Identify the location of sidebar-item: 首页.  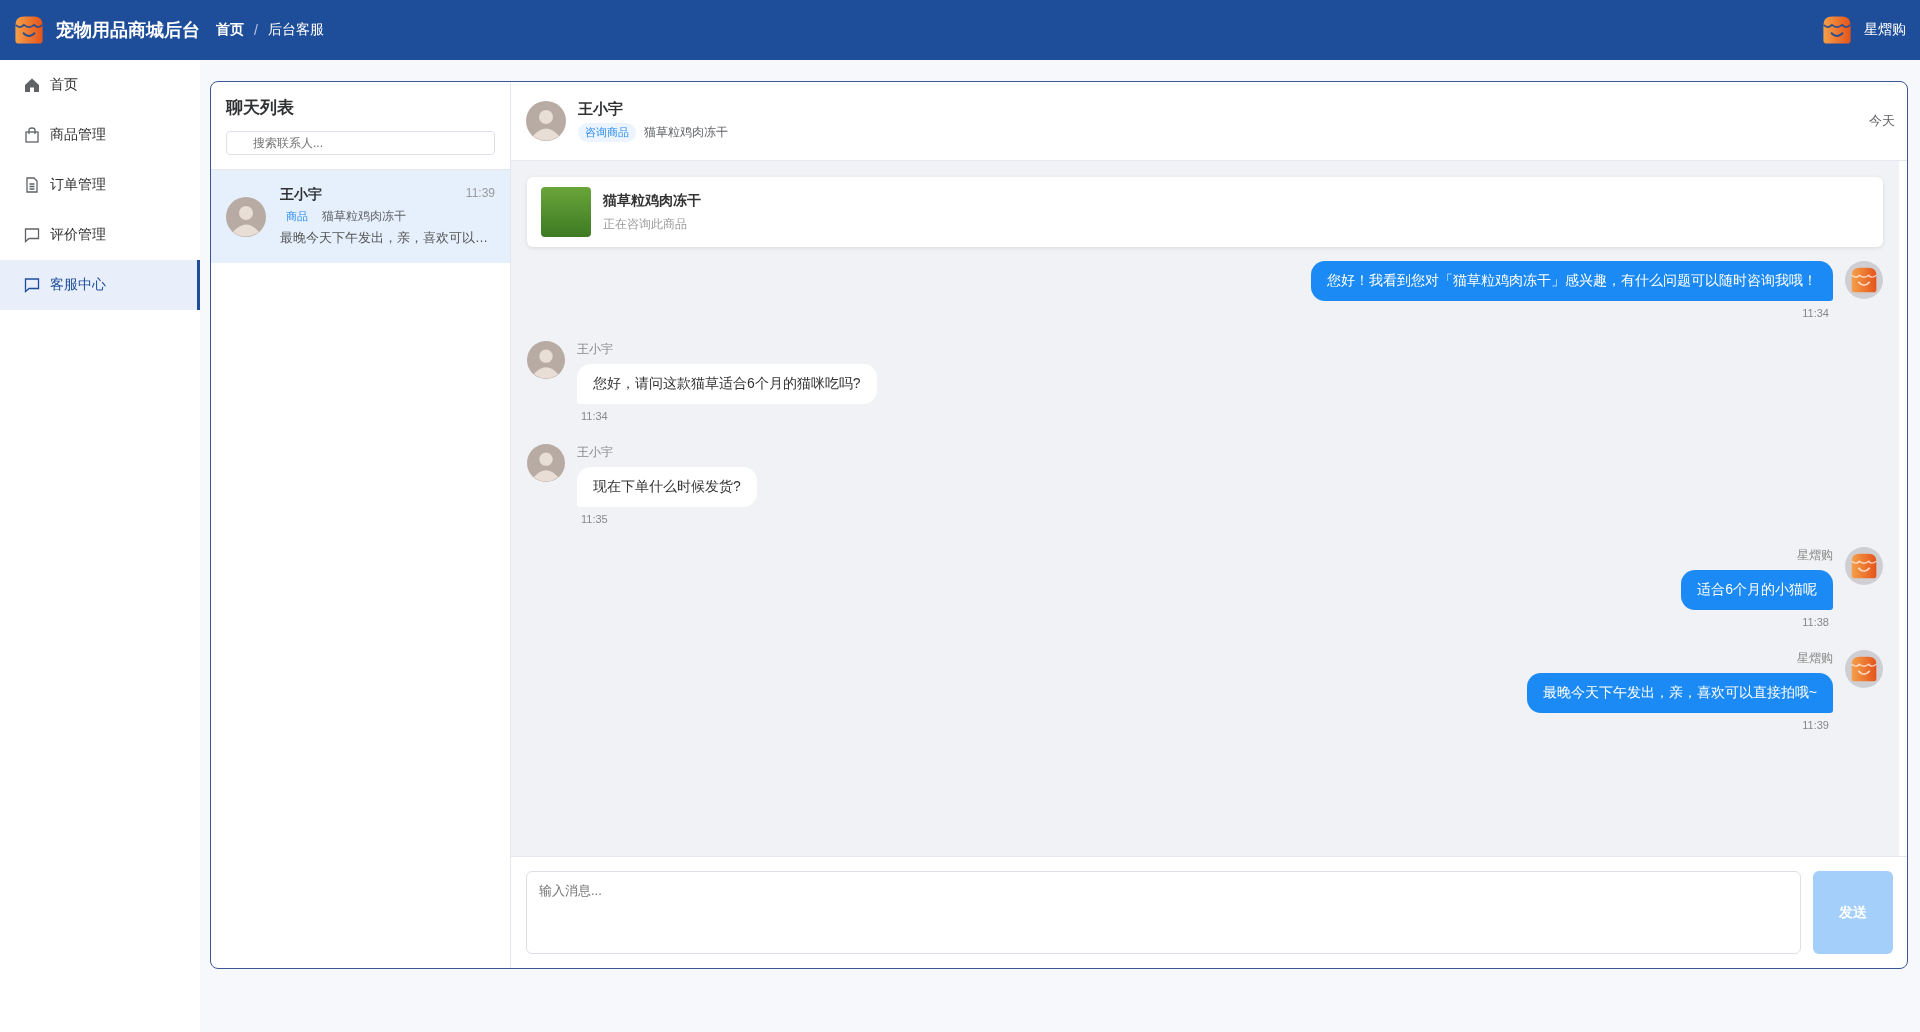
(100, 85).